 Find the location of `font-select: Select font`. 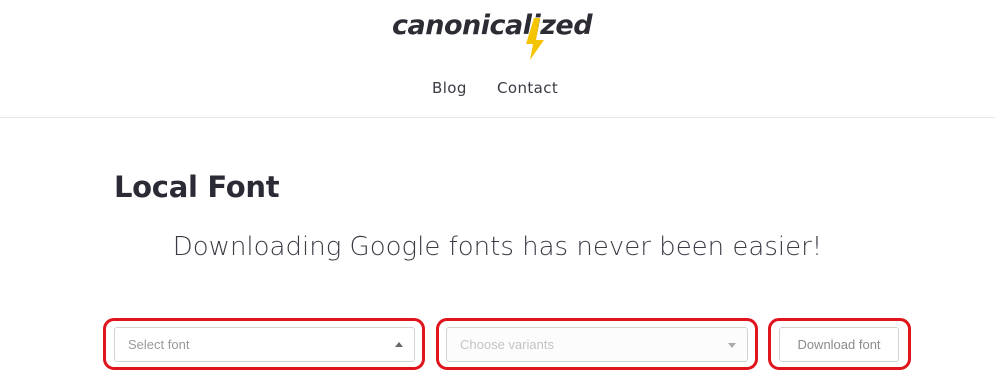

font-select: Select font is located at coordinates (264, 344).